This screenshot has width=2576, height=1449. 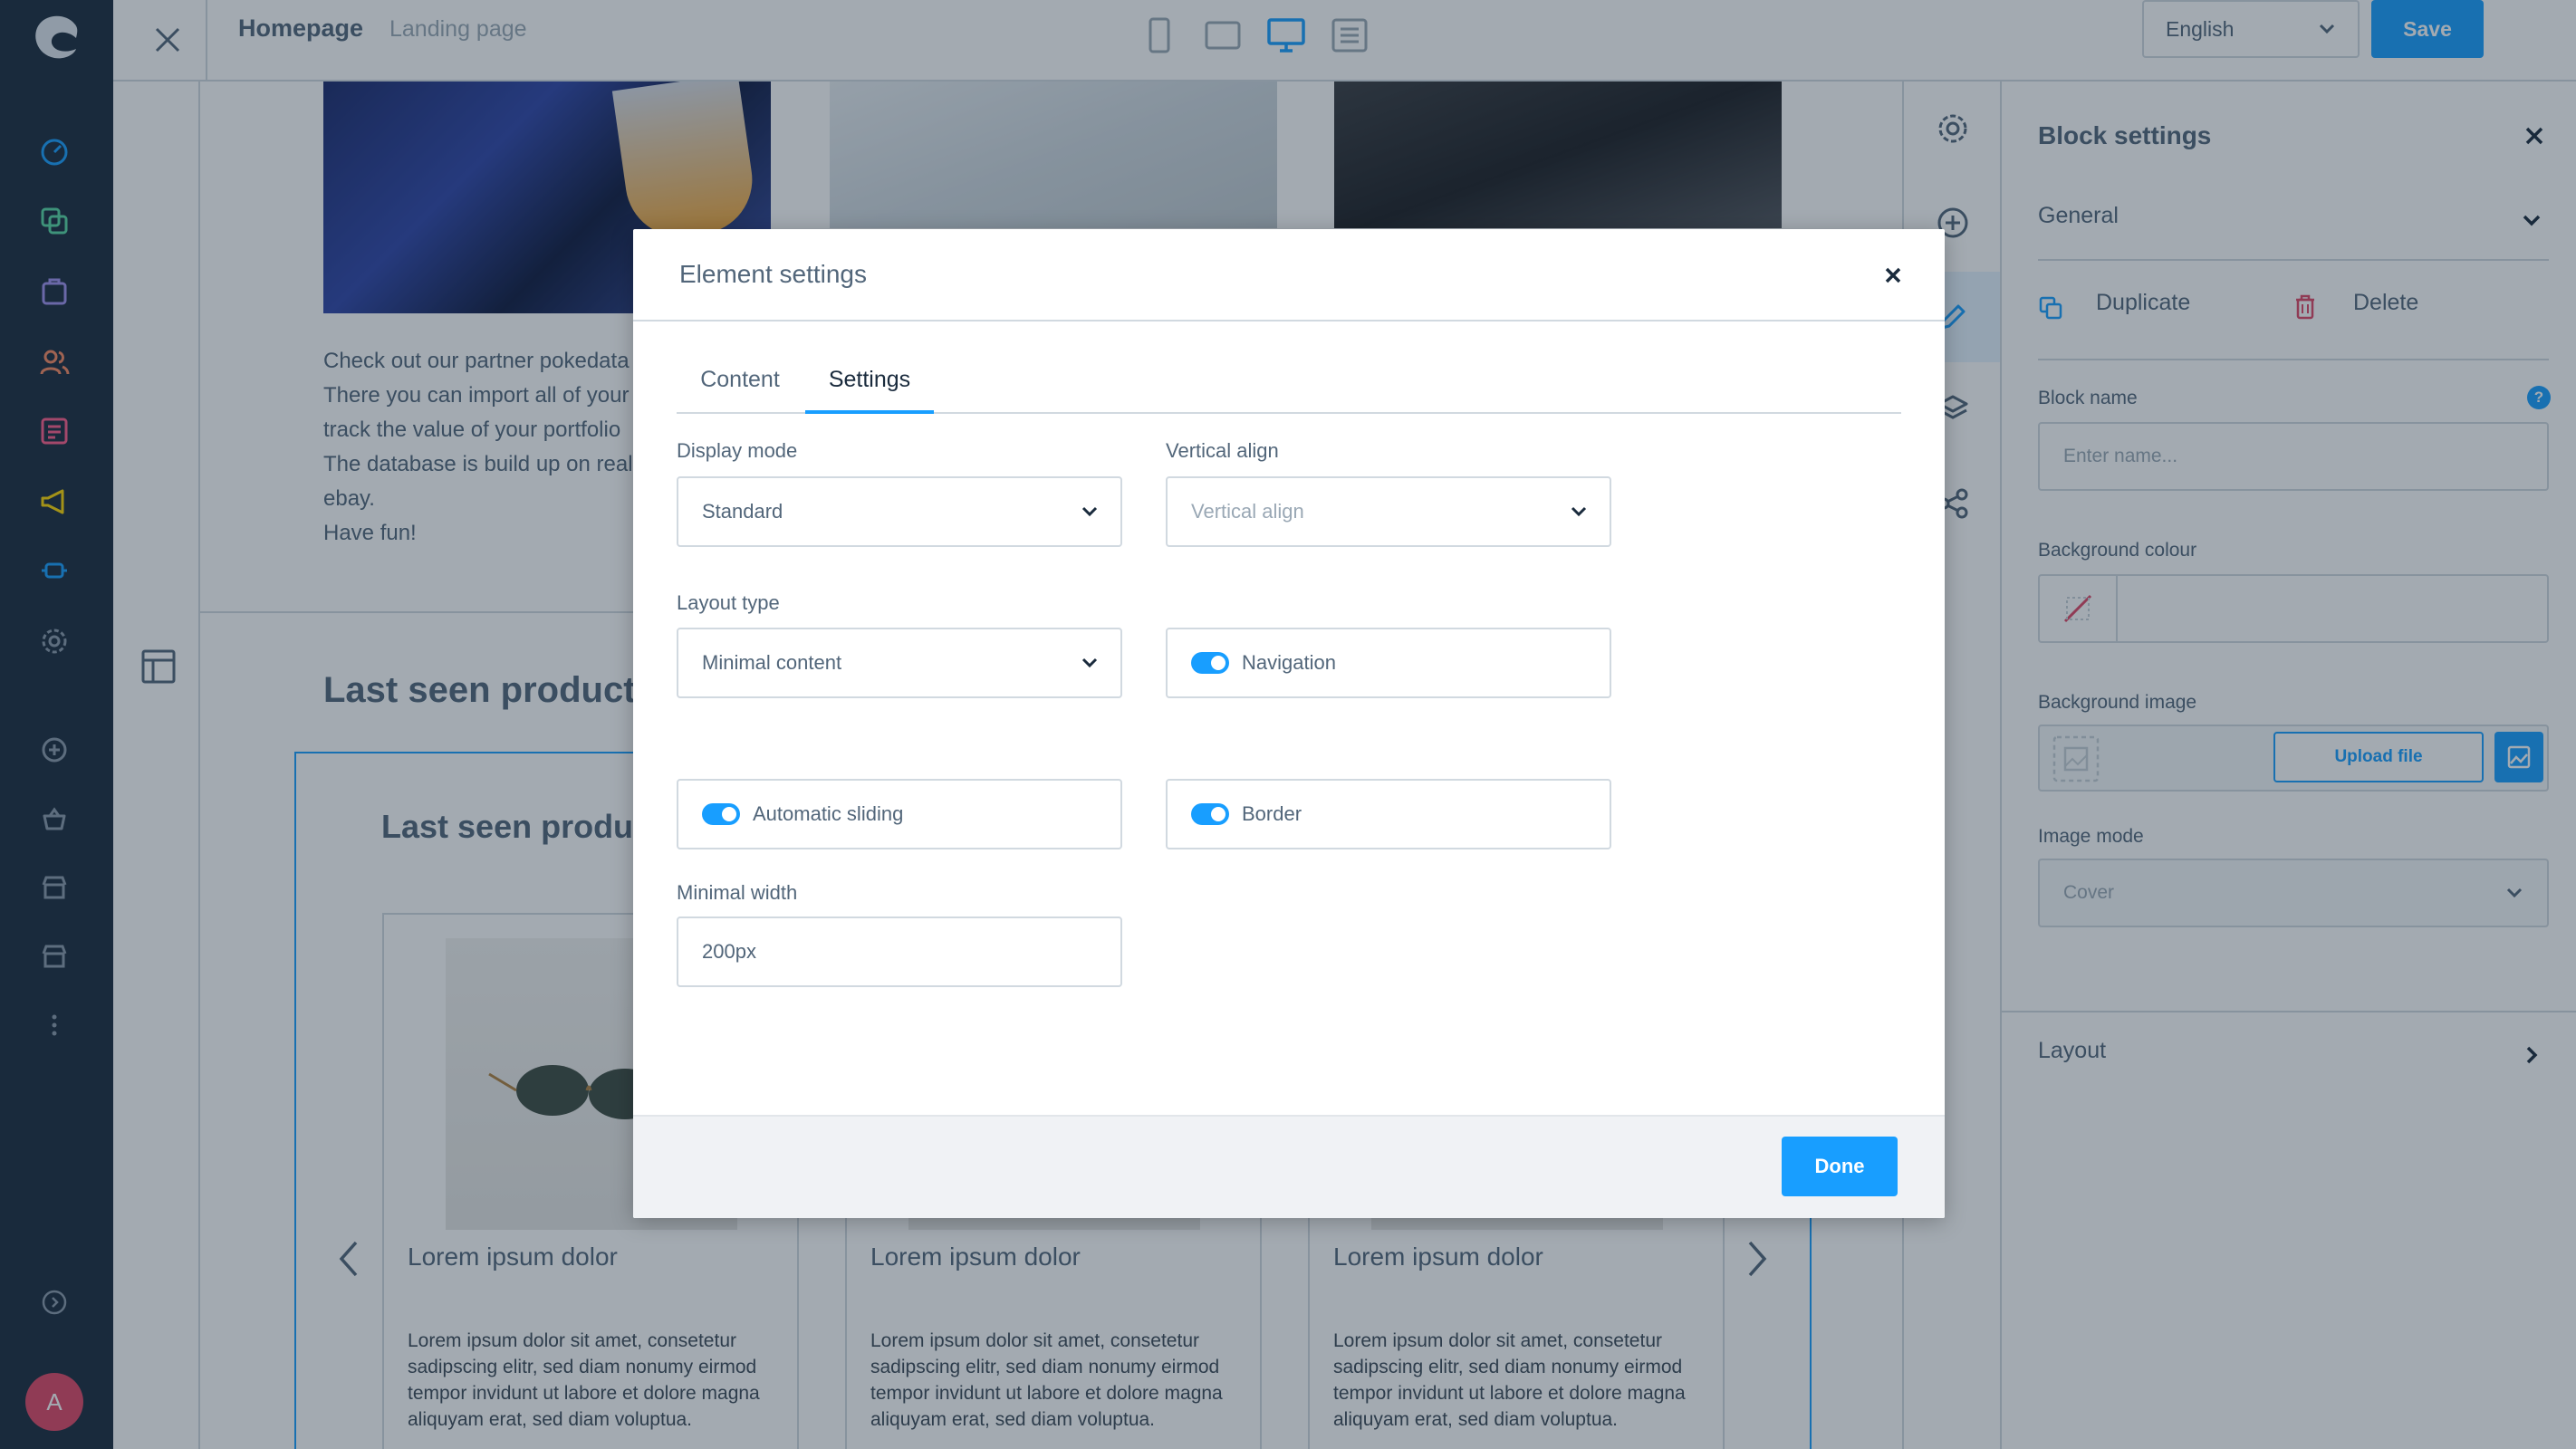 I want to click on layout-type-select: Minimal content, so click(x=899, y=663).